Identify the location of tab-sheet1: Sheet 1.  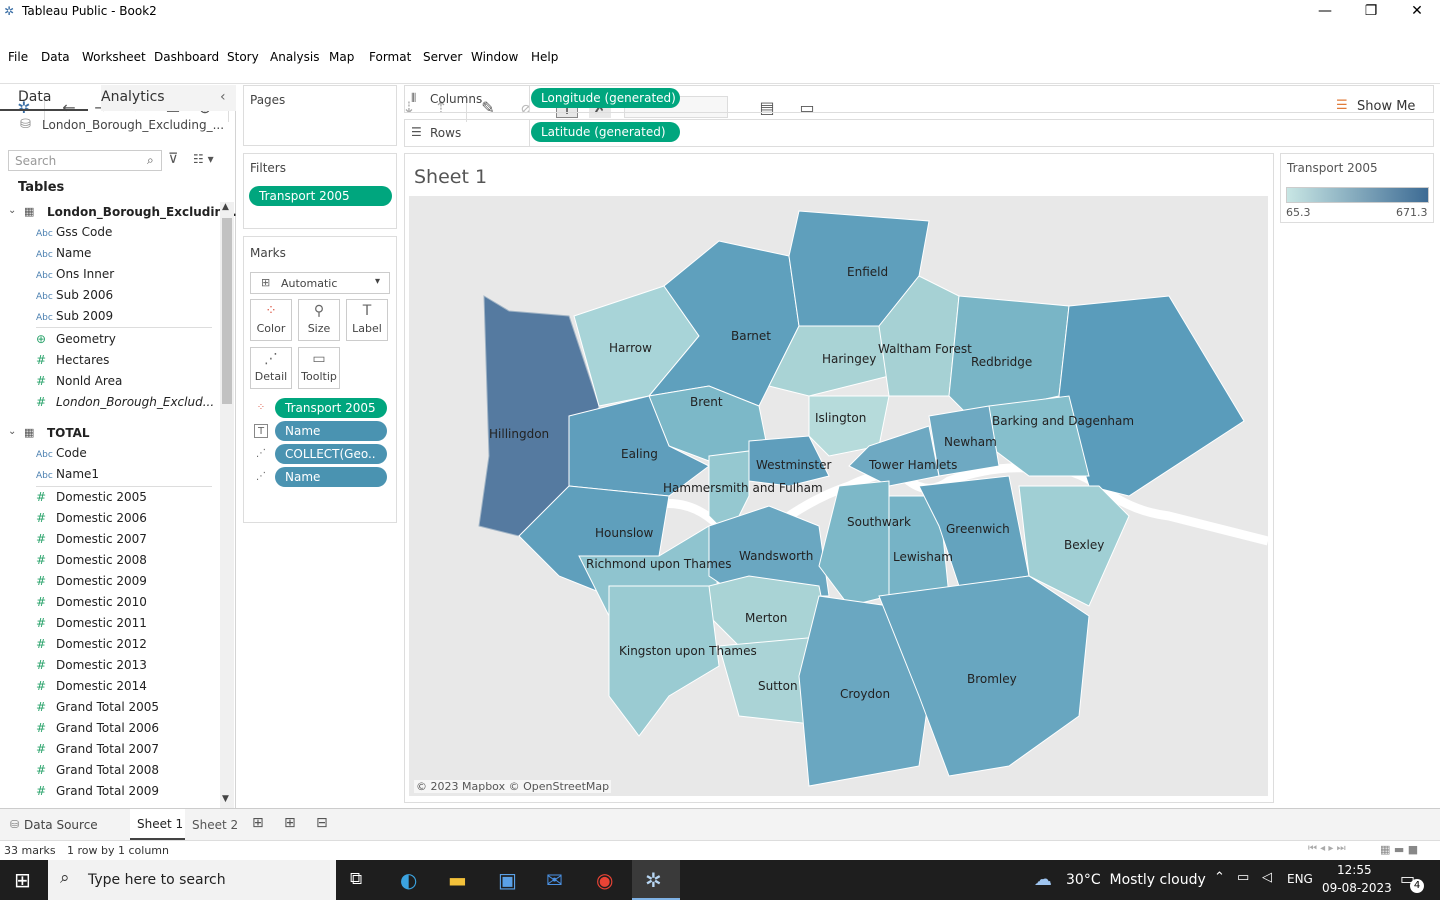
(160, 824).